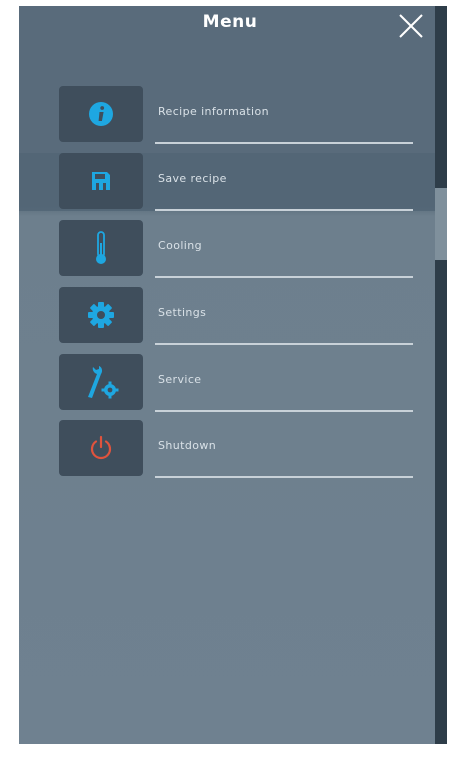 The width and height of the screenshot is (454, 758). What do you see at coordinates (236, 449) in the screenshot?
I see `menu-item-shutdown: Shutdown` at bounding box center [236, 449].